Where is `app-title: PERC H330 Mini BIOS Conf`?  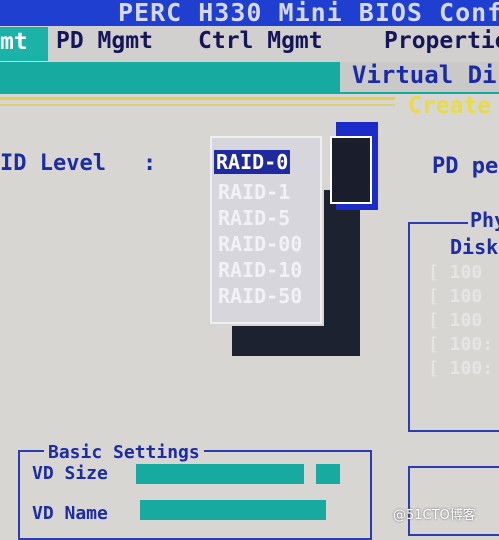
app-title: PERC H330 Mini BIOS Conf is located at coordinates (308, 13).